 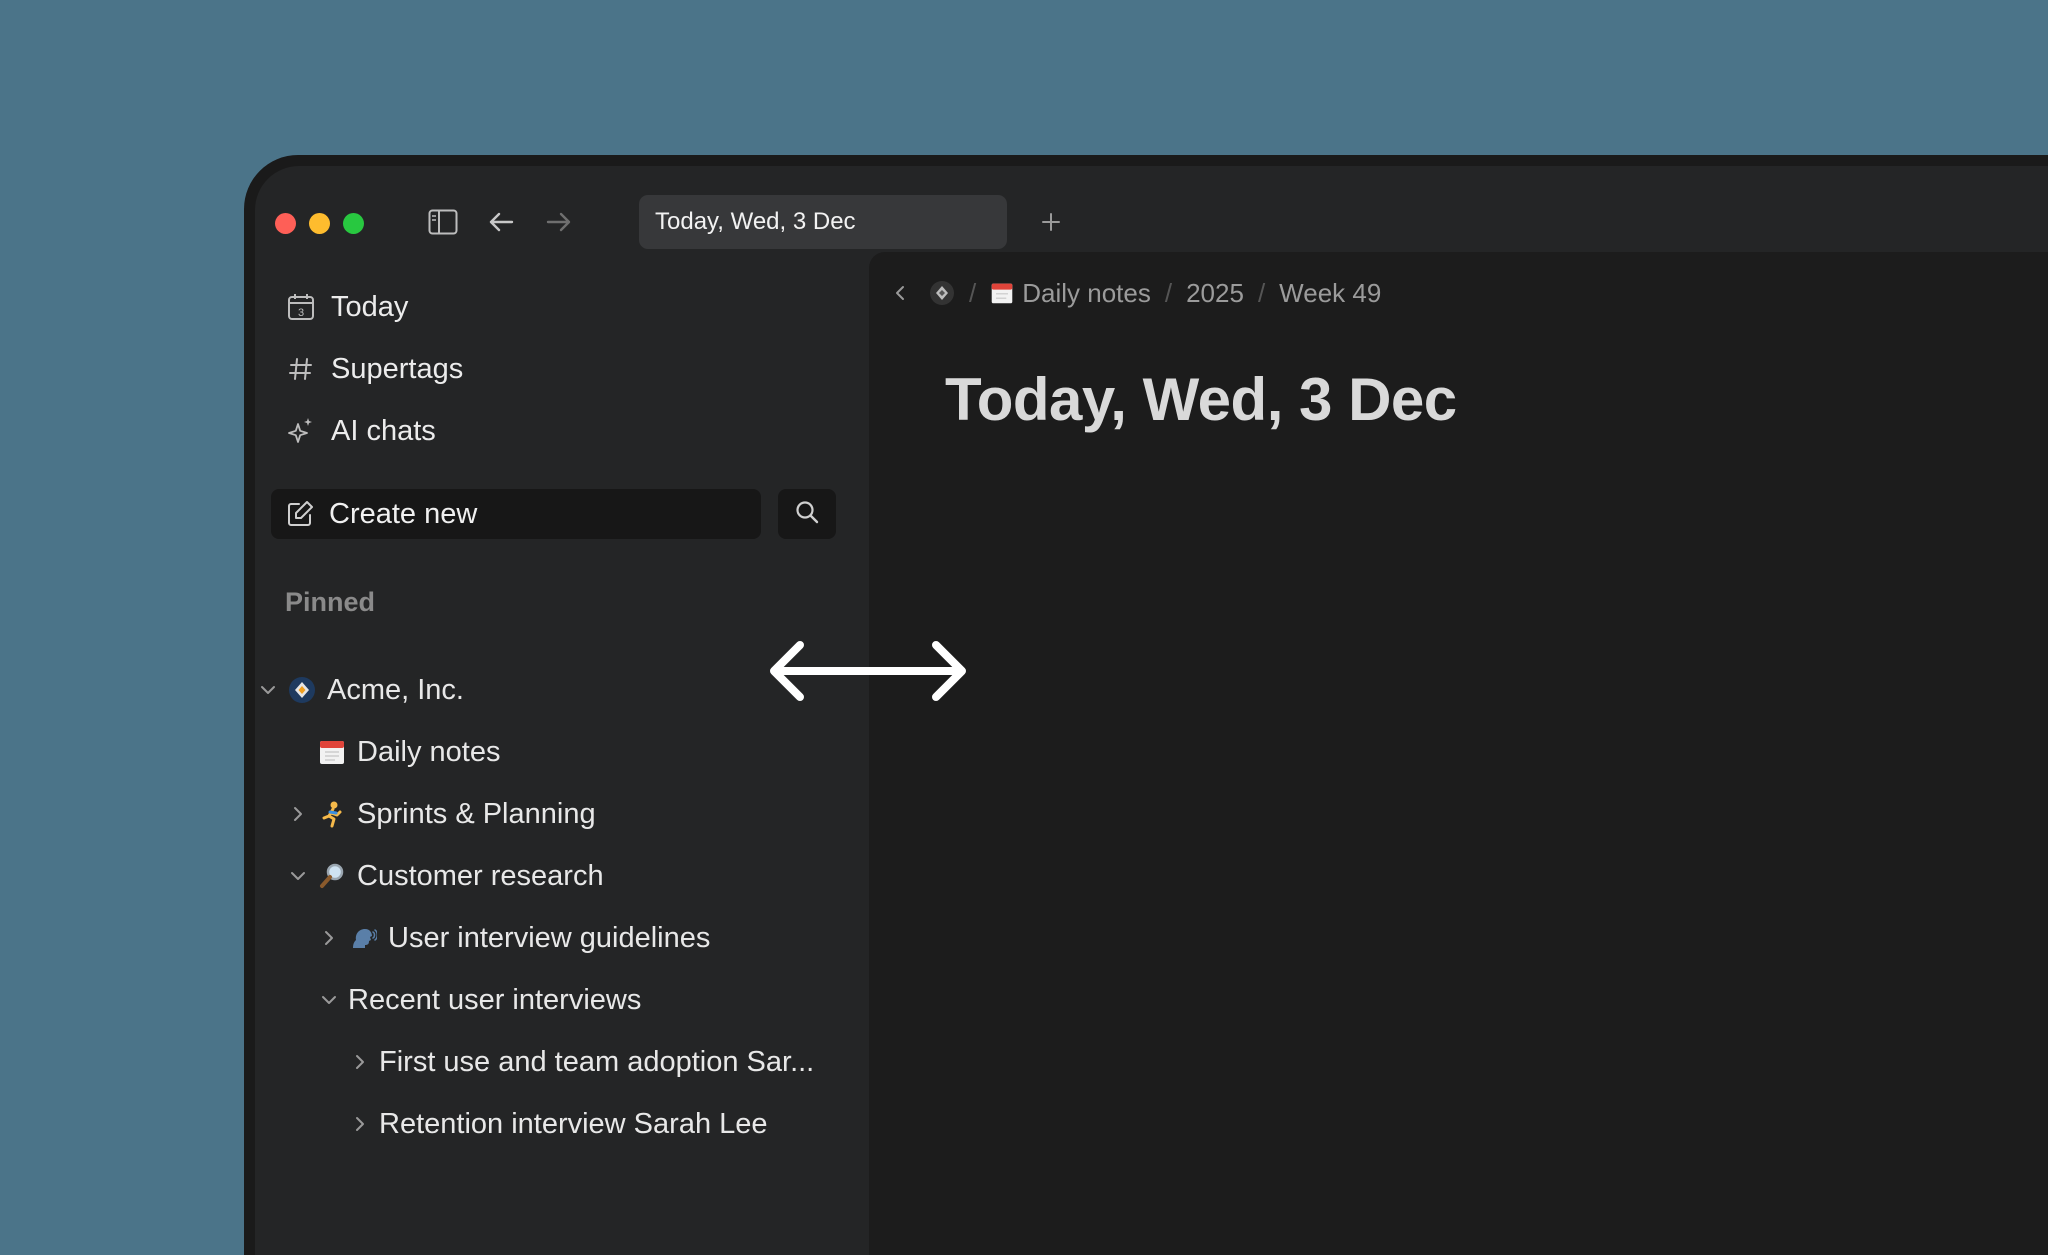 I want to click on sparkle-icon, so click(x=301, y=431).